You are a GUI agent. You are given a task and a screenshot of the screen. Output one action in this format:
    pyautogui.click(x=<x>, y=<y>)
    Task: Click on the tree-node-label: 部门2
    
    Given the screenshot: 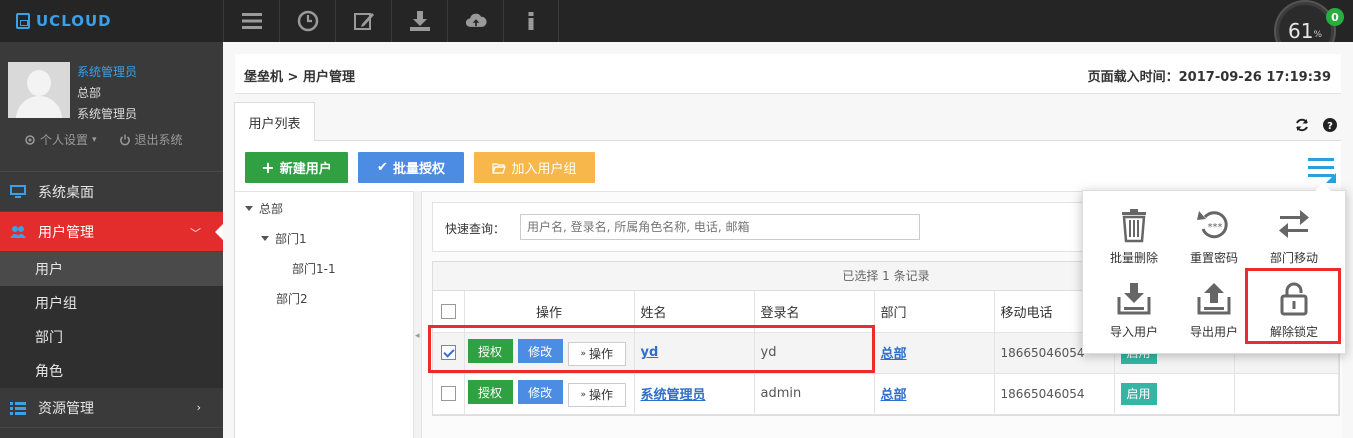 What is the action you would take?
    pyautogui.click(x=292, y=299)
    